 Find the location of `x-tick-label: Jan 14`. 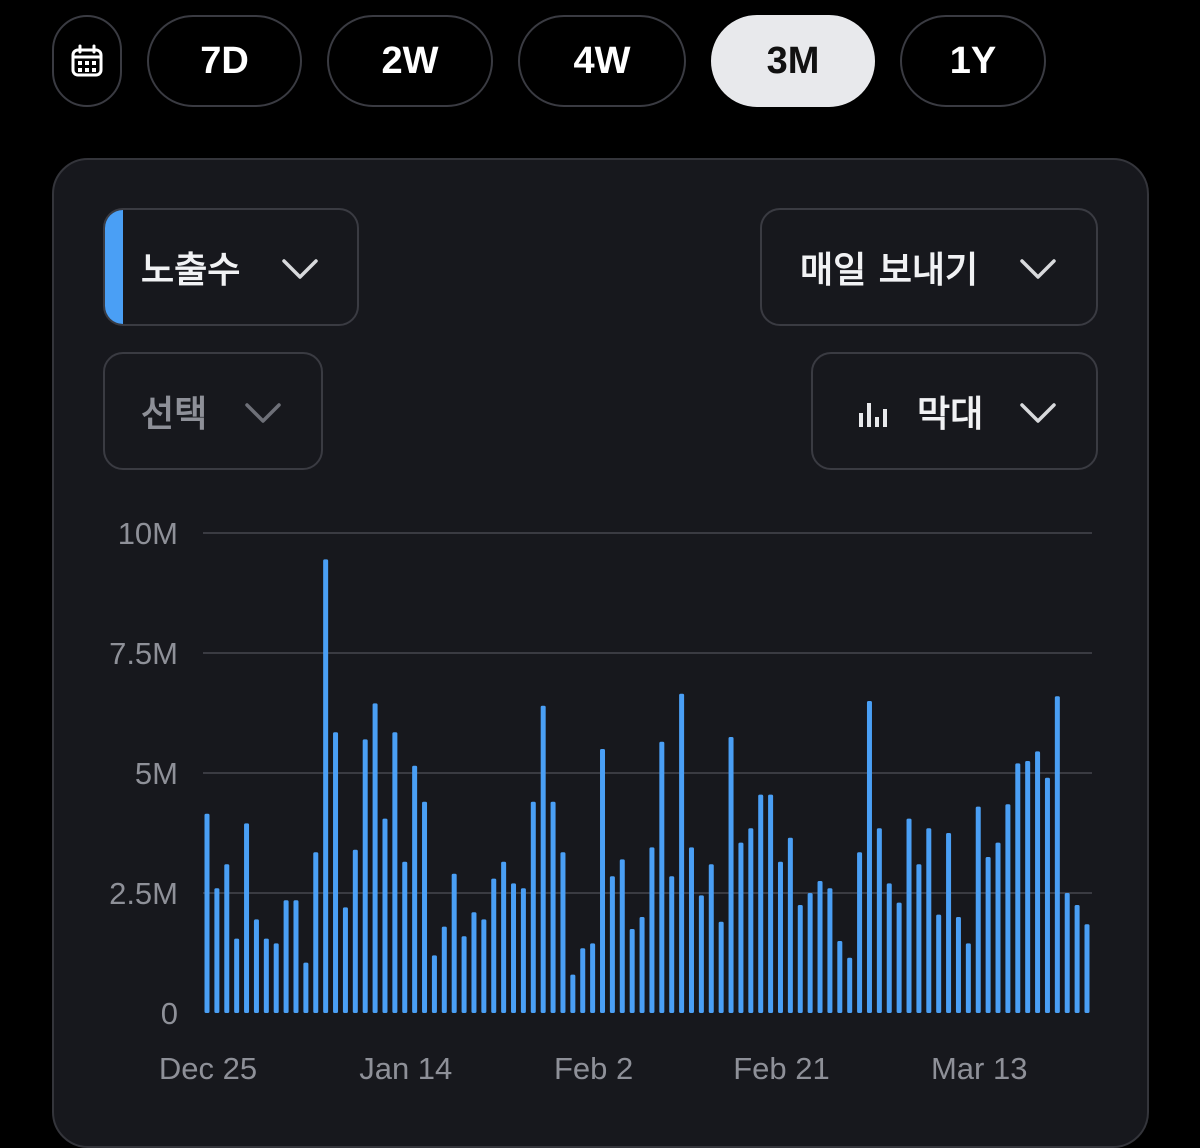

x-tick-label: Jan 14 is located at coordinates (405, 1068).